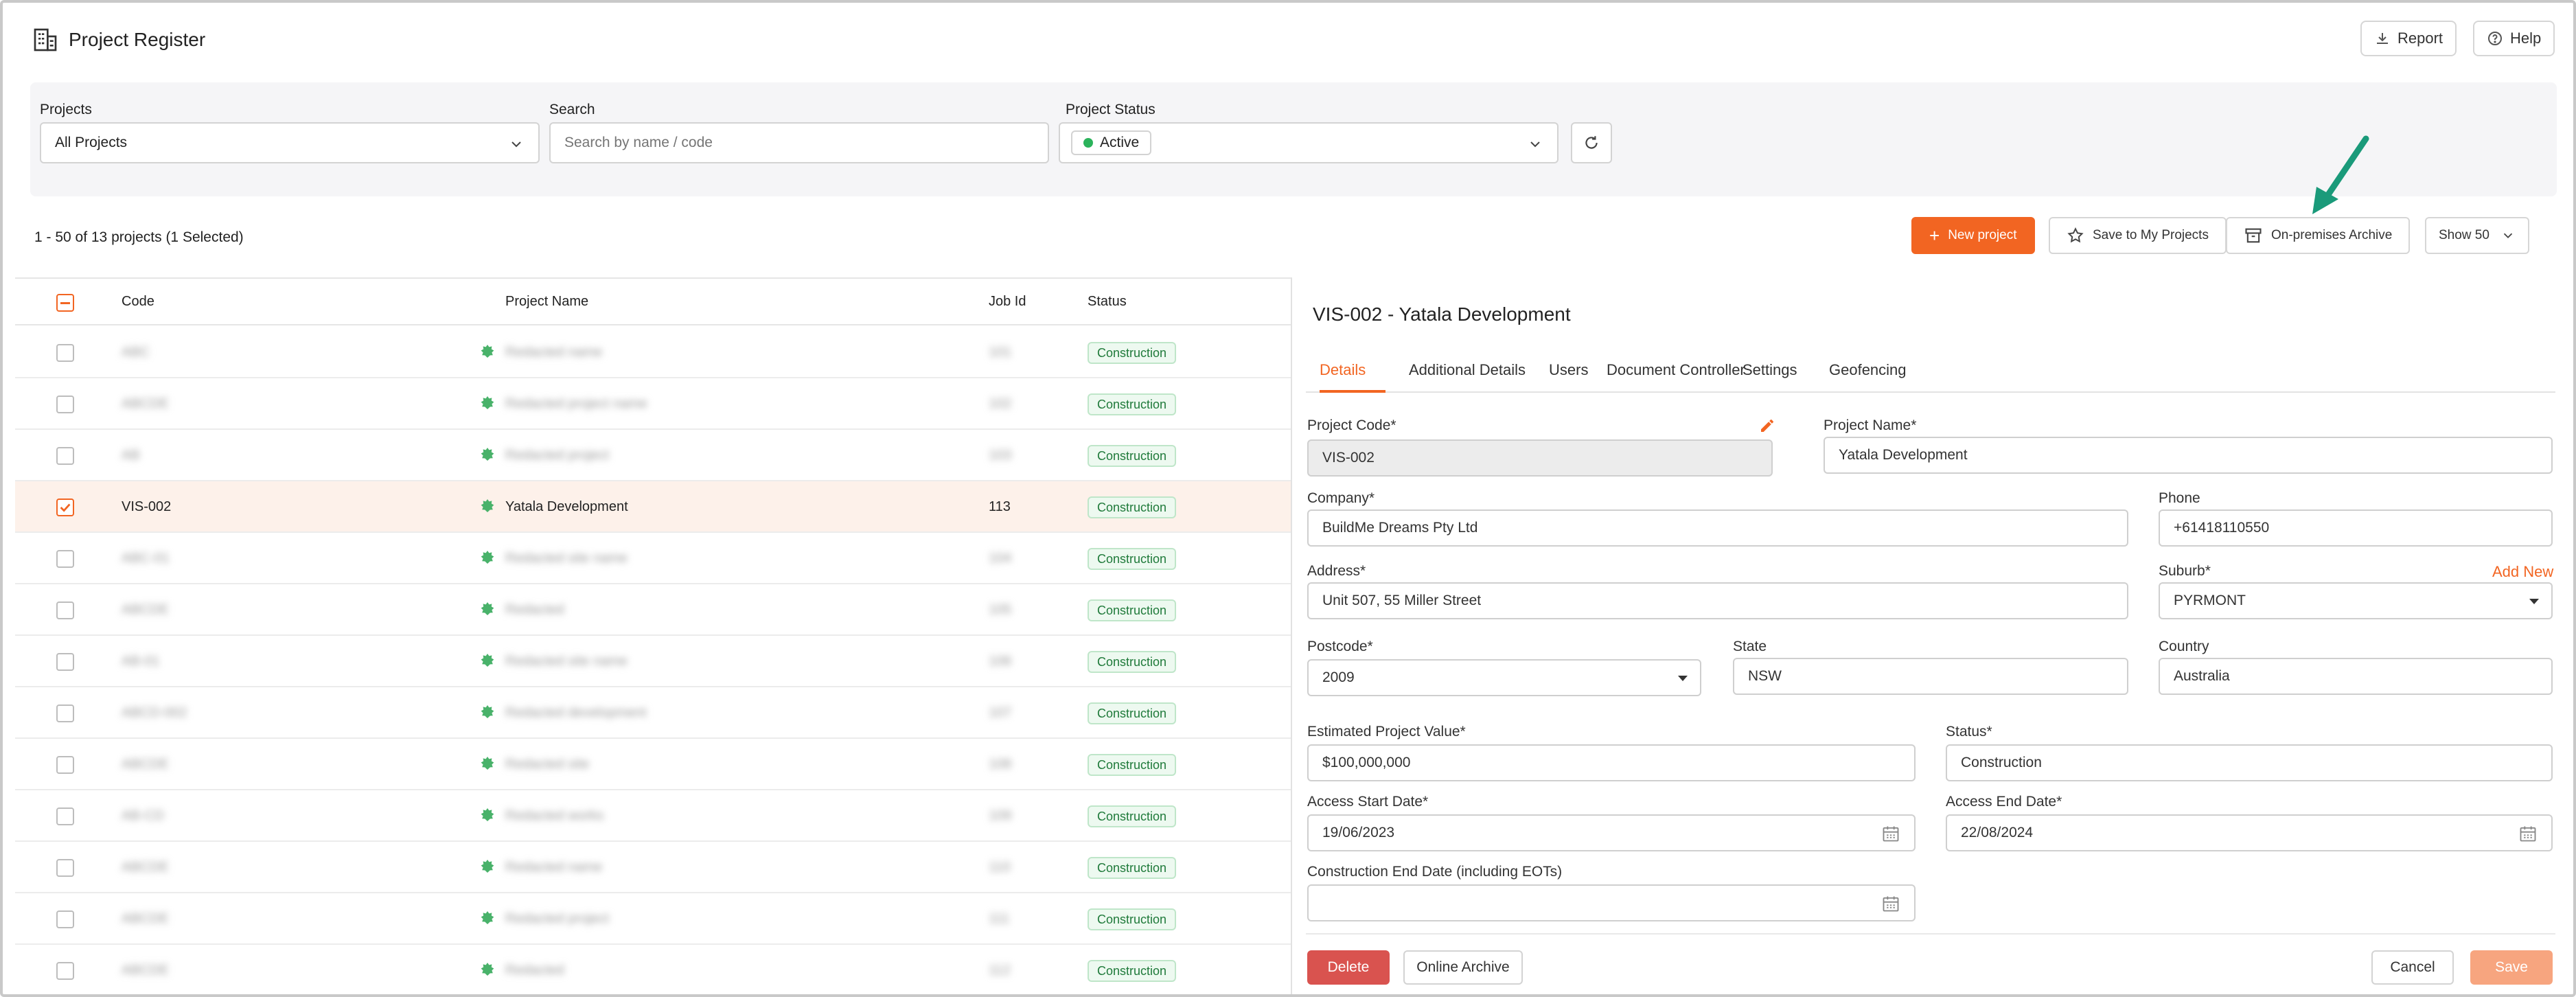  What do you see at coordinates (1611, 903) in the screenshot?
I see `construction-end-date-field` at bounding box center [1611, 903].